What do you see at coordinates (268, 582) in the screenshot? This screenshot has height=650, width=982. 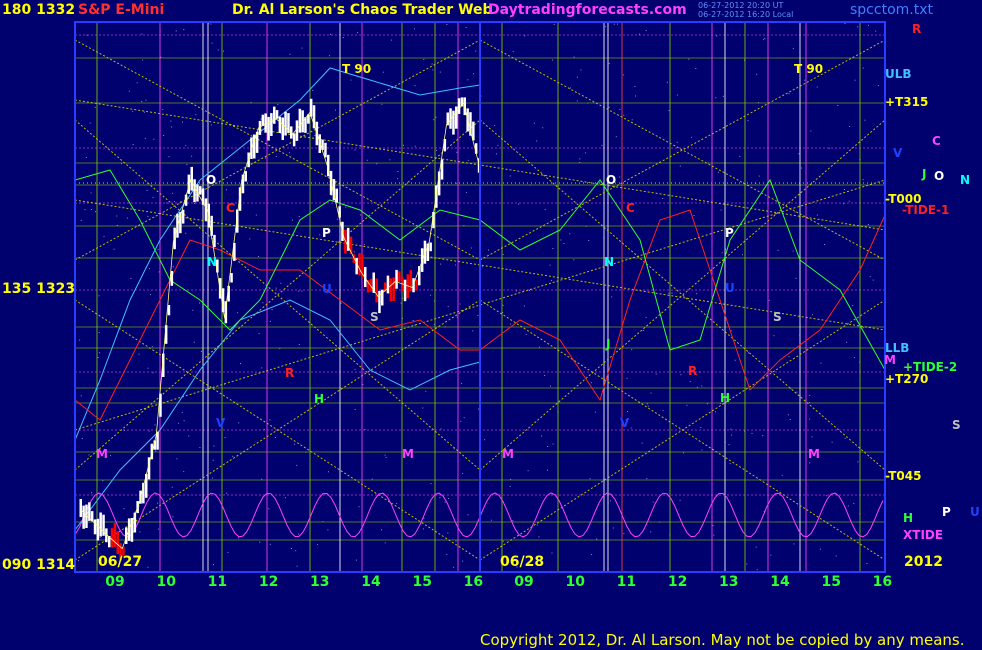 I see `x-tick-label: 12` at bounding box center [268, 582].